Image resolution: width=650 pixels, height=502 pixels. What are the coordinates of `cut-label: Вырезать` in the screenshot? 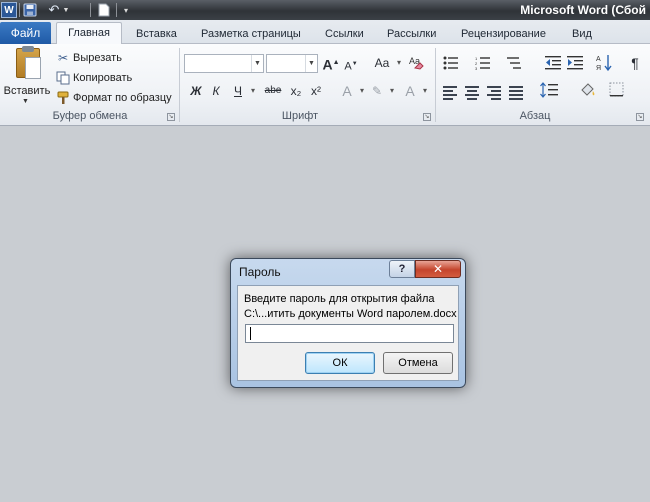 It's located at (97, 57).